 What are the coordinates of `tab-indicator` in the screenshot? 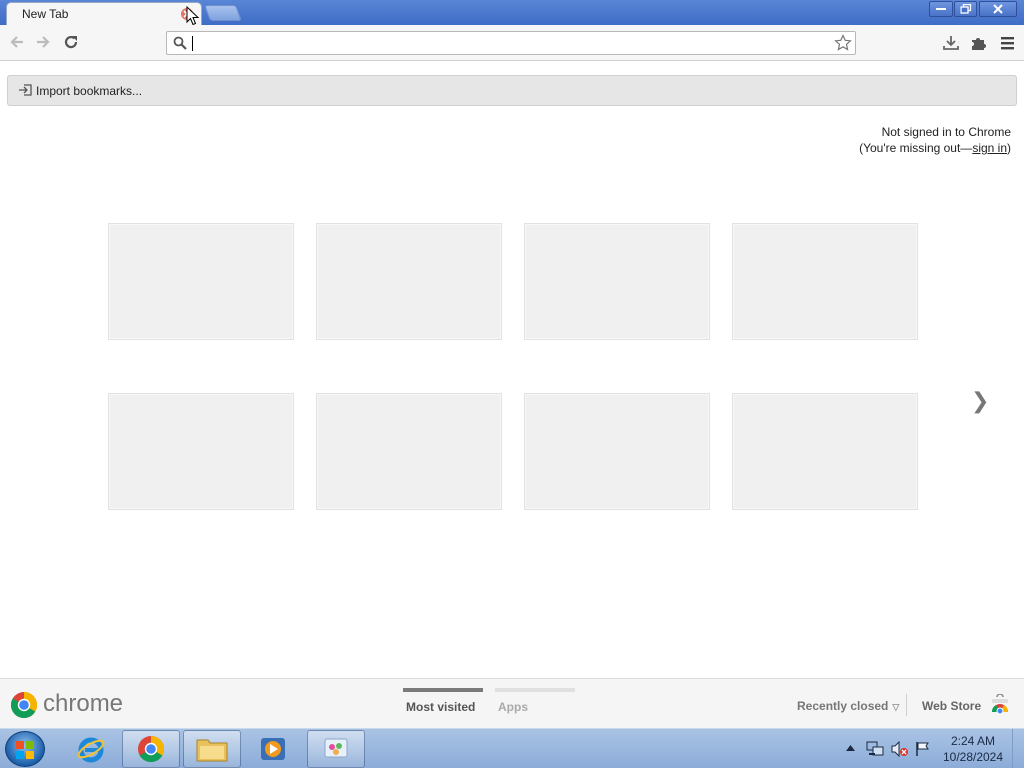 It's located at (535, 690).